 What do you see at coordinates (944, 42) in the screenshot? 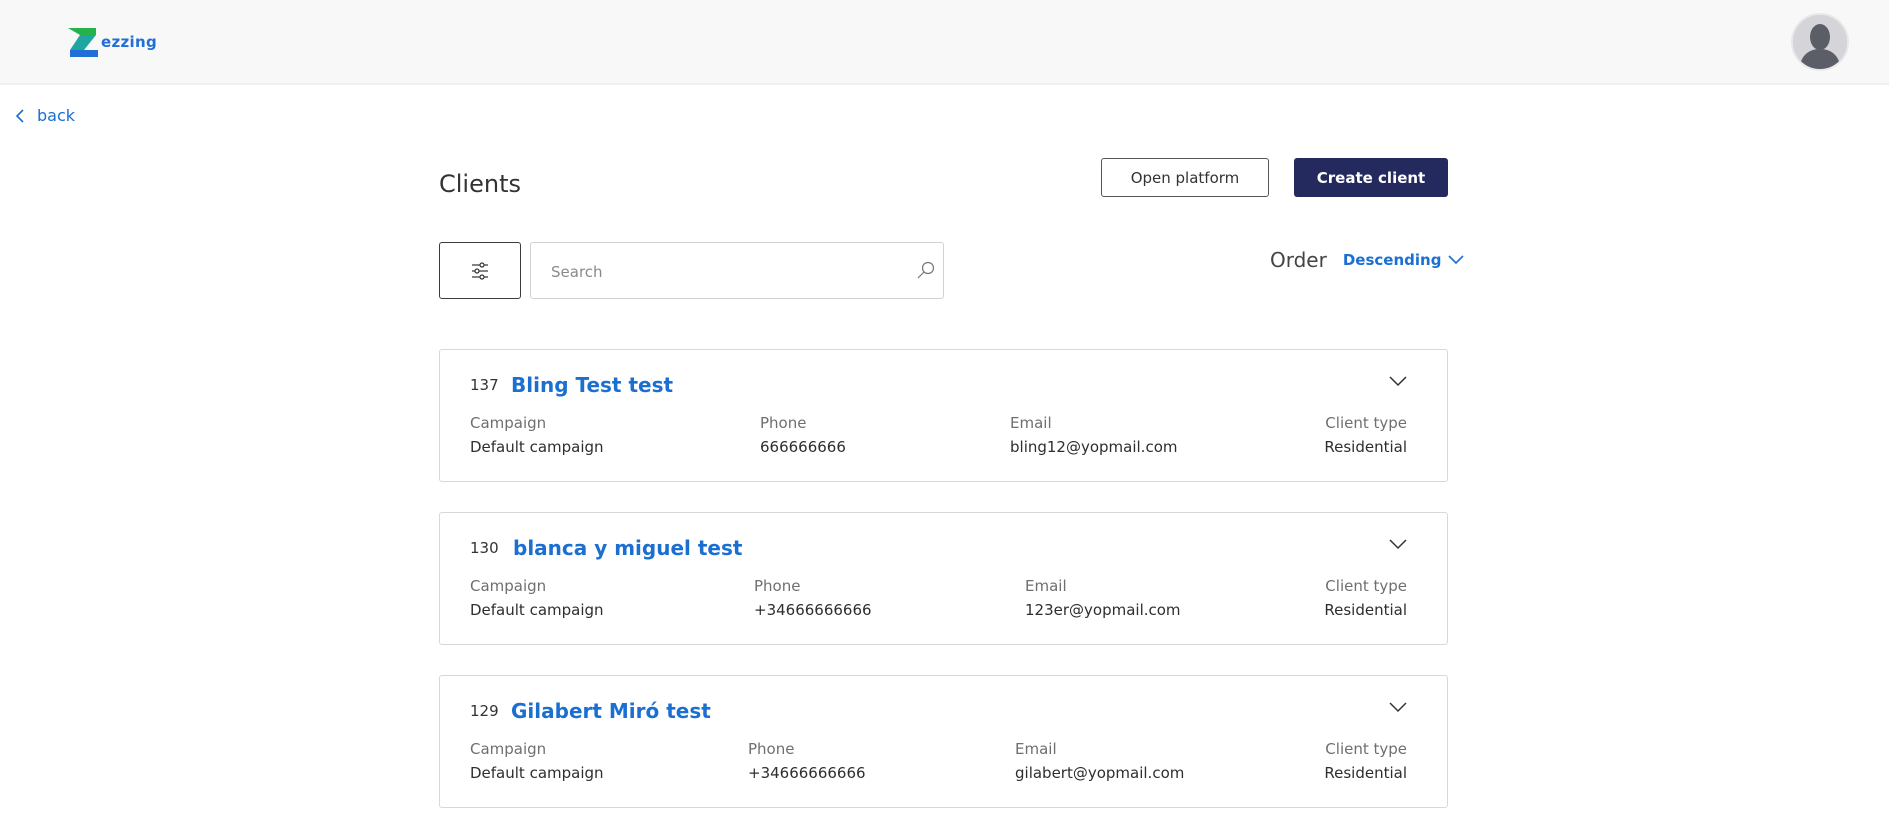
I see `top-bar: ezzing` at bounding box center [944, 42].